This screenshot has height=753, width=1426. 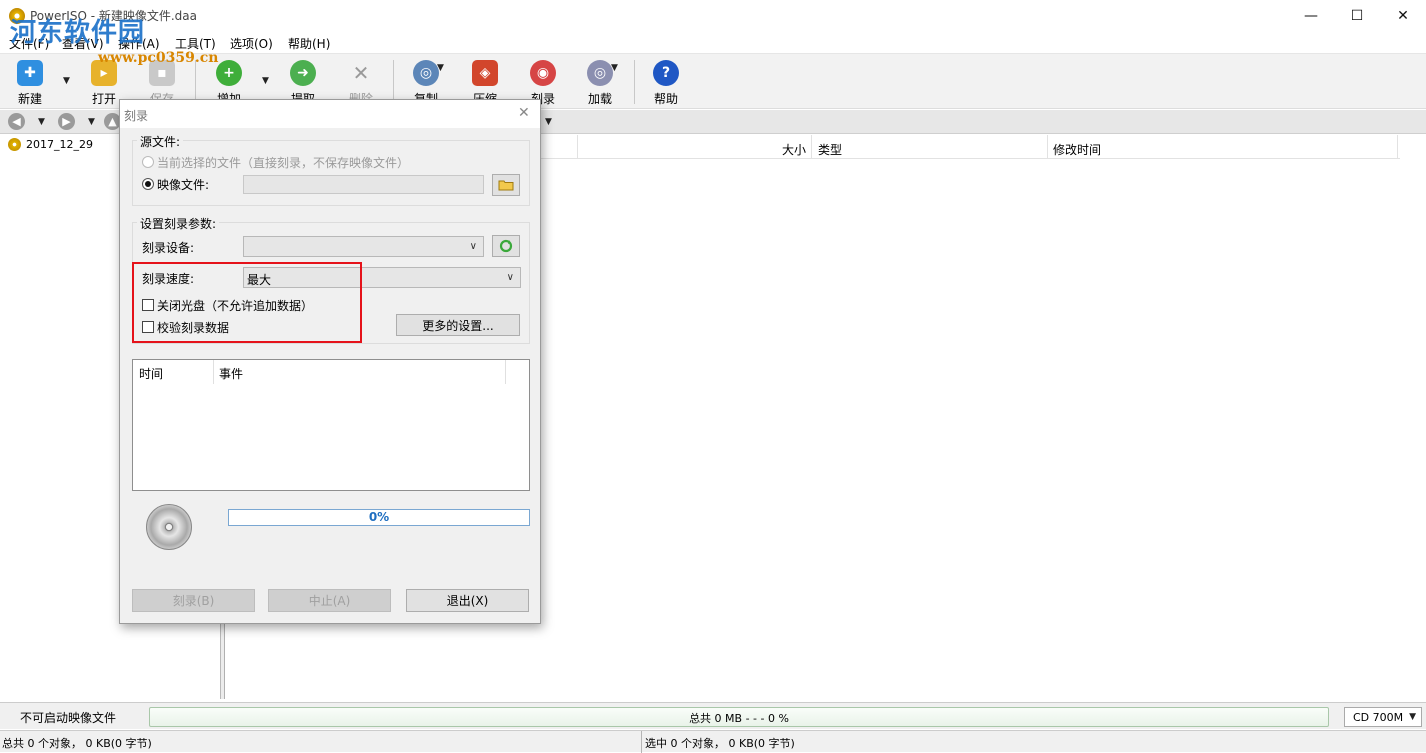 What do you see at coordinates (148, 184) in the screenshot?
I see `radio-image-file` at bounding box center [148, 184].